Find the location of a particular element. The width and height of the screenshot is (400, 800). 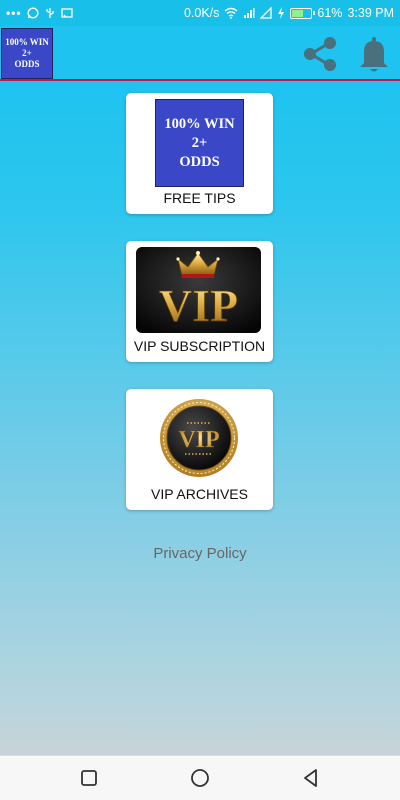

bell-icon is located at coordinates (374, 54).